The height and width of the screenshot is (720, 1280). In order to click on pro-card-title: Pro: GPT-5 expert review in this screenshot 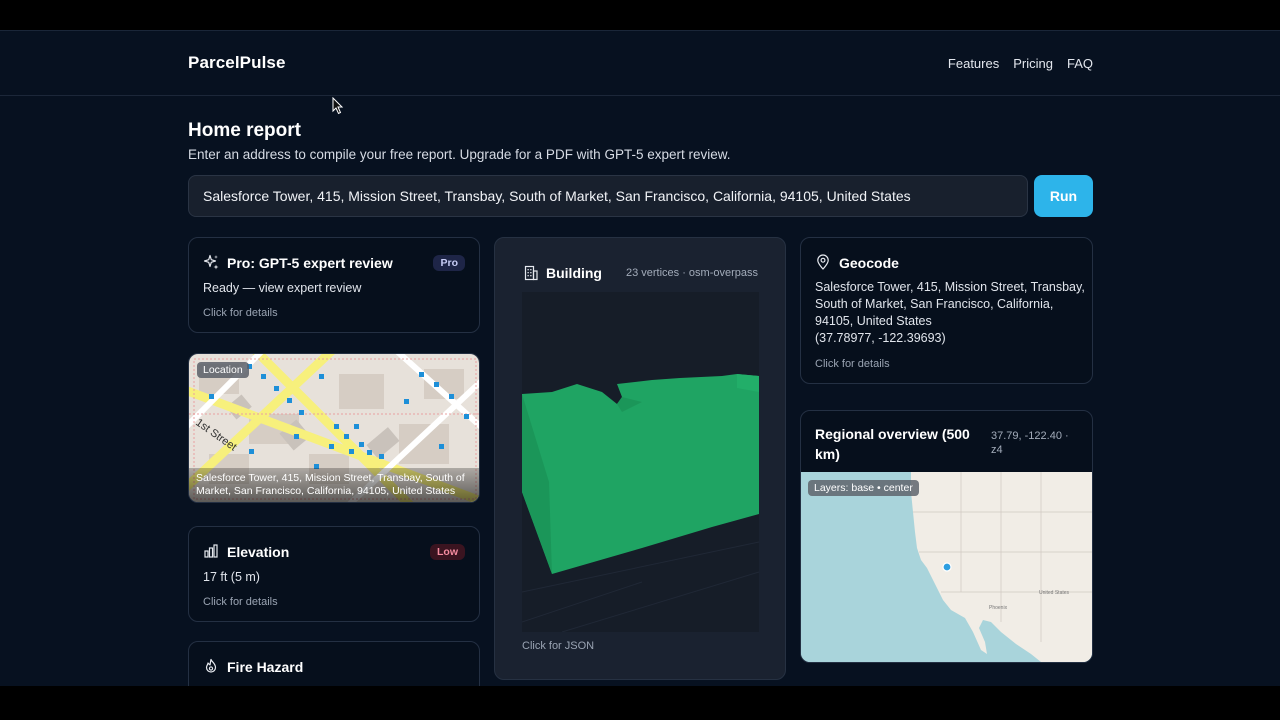, I will do `click(310, 263)`.